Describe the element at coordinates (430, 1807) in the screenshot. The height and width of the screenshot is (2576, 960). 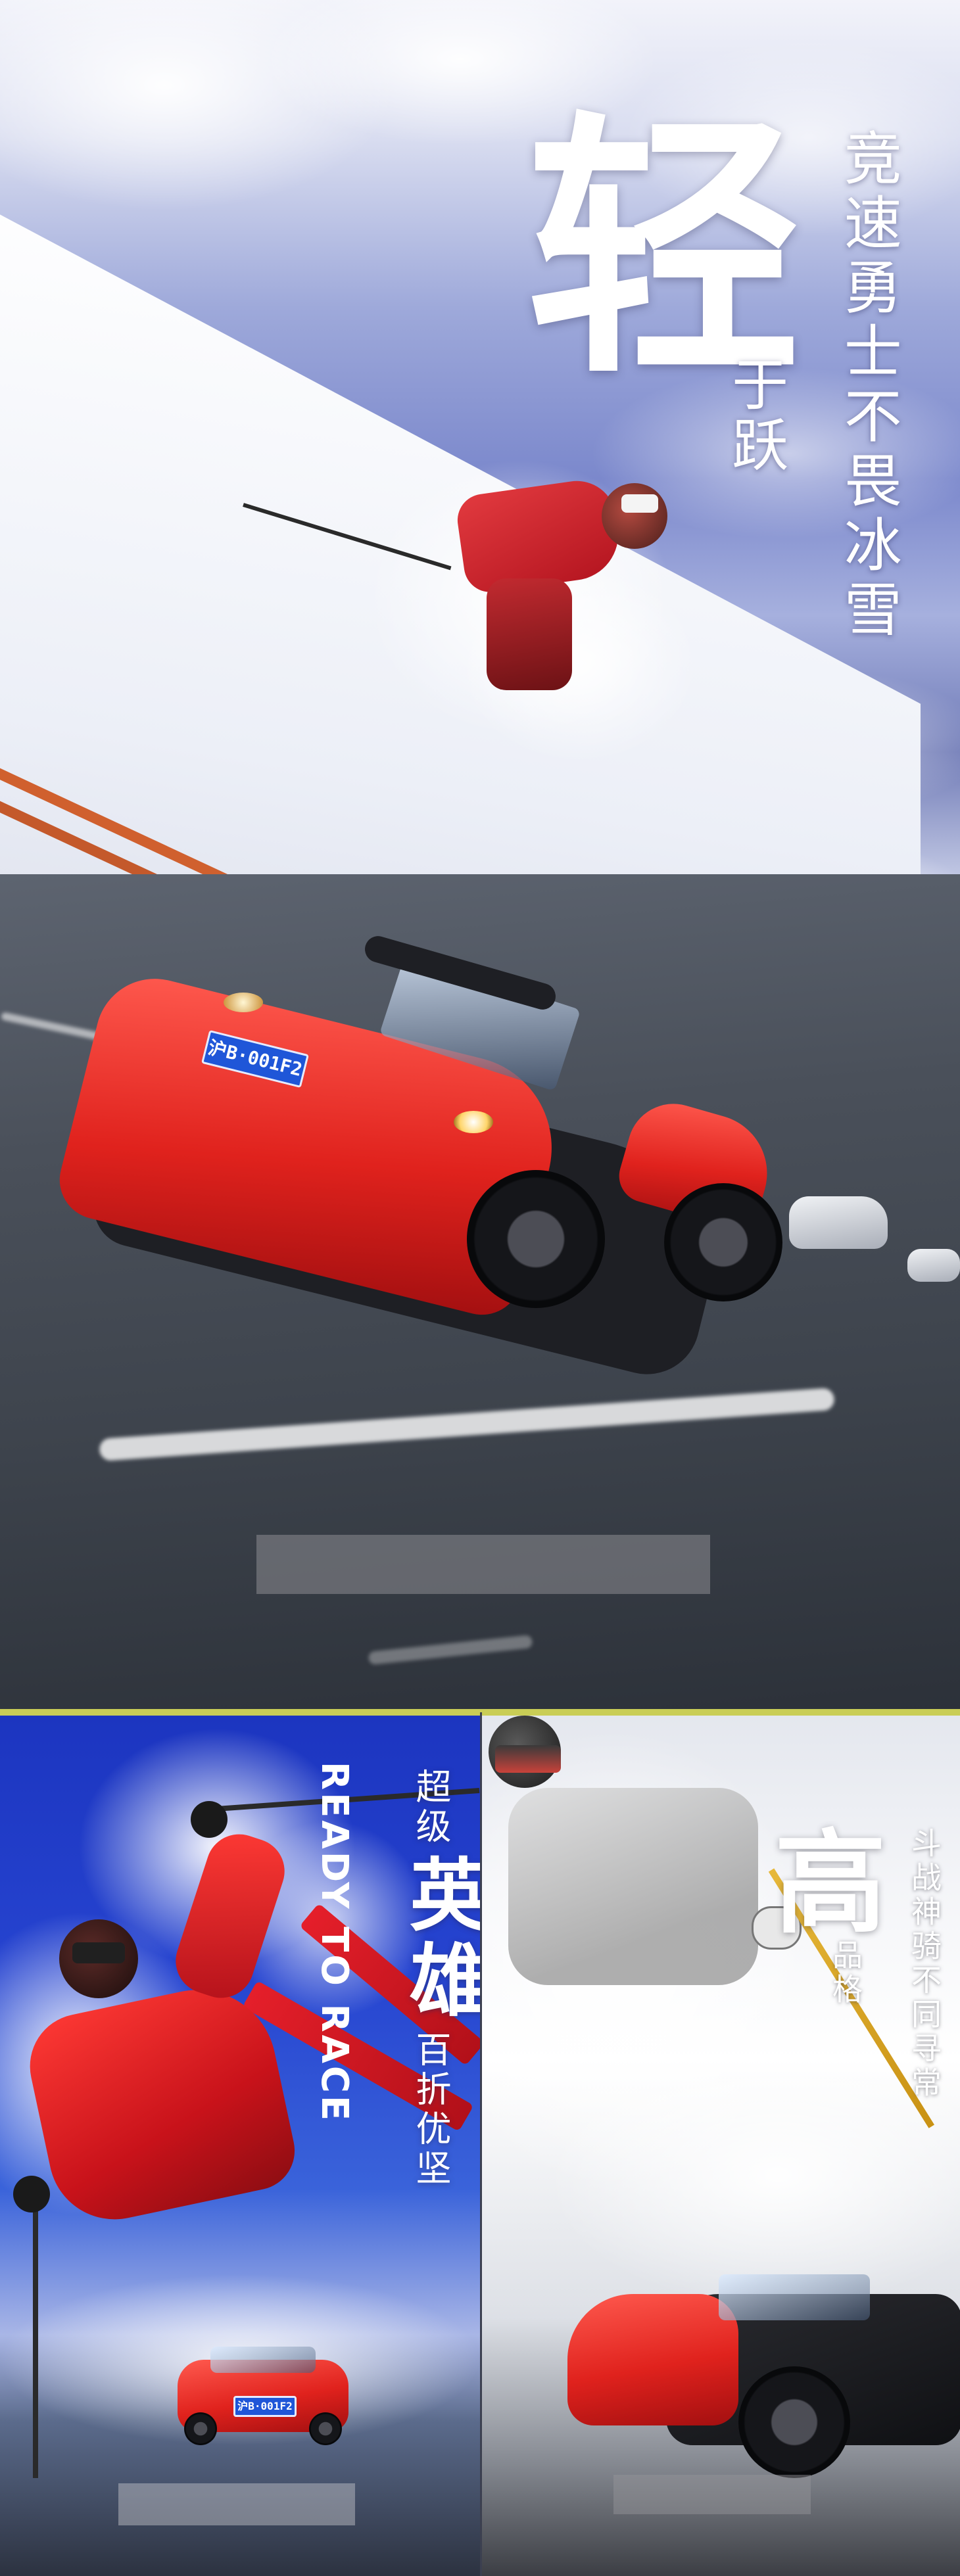
I see `small-line: 超级` at that location.